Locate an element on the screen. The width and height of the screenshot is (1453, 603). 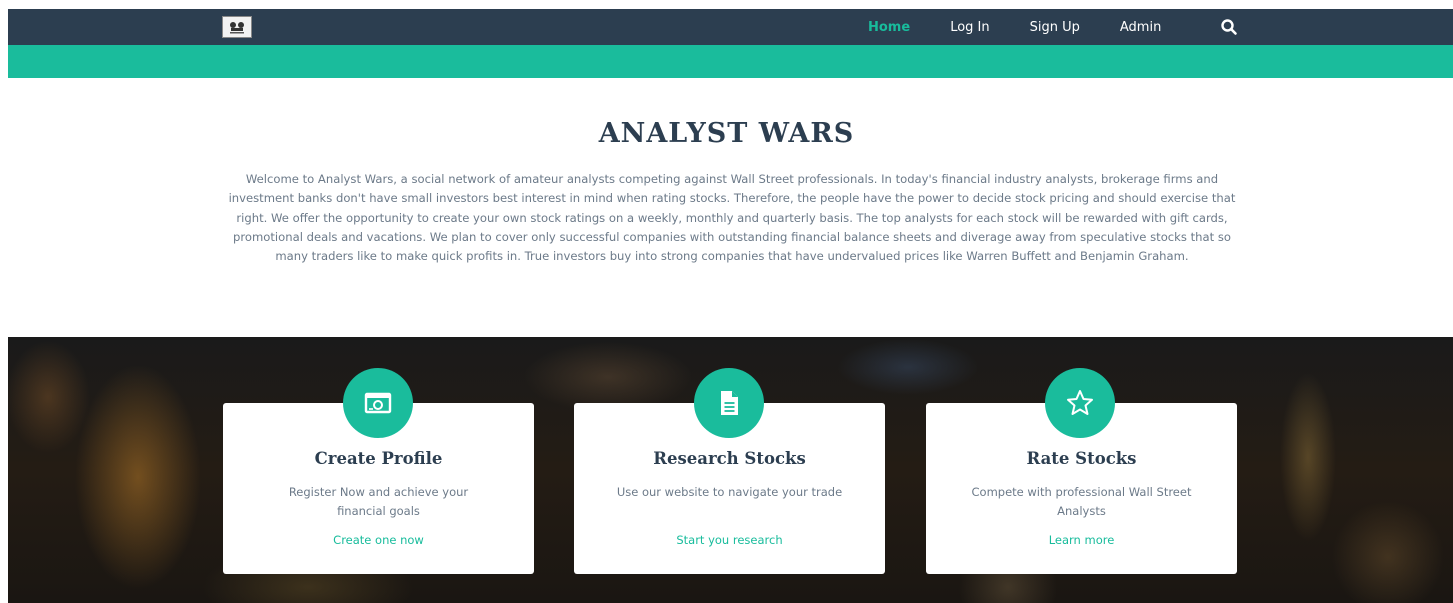
header-banner is located at coordinates (730, 61).